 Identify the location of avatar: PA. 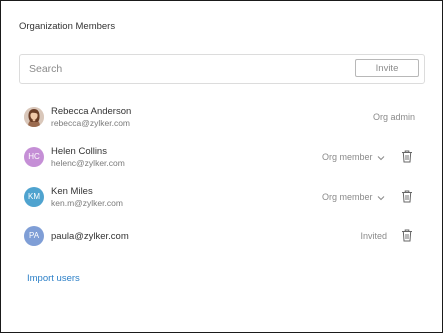
(34, 236).